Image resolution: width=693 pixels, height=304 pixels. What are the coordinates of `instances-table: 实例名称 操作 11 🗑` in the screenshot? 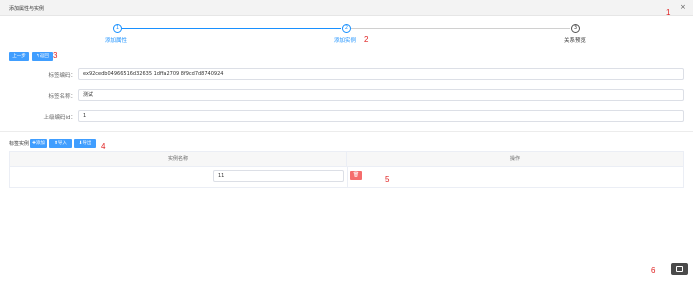 It's located at (346, 169).